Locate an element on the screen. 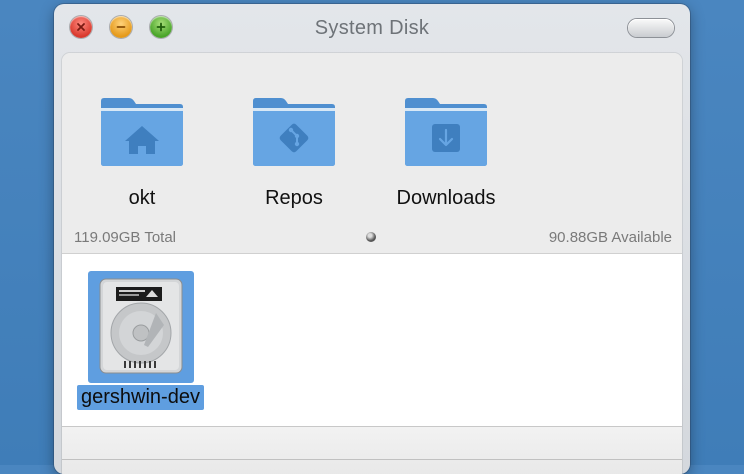 This screenshot has height=474, width=744. home-folder-icon is located at coordinates (142, 132).